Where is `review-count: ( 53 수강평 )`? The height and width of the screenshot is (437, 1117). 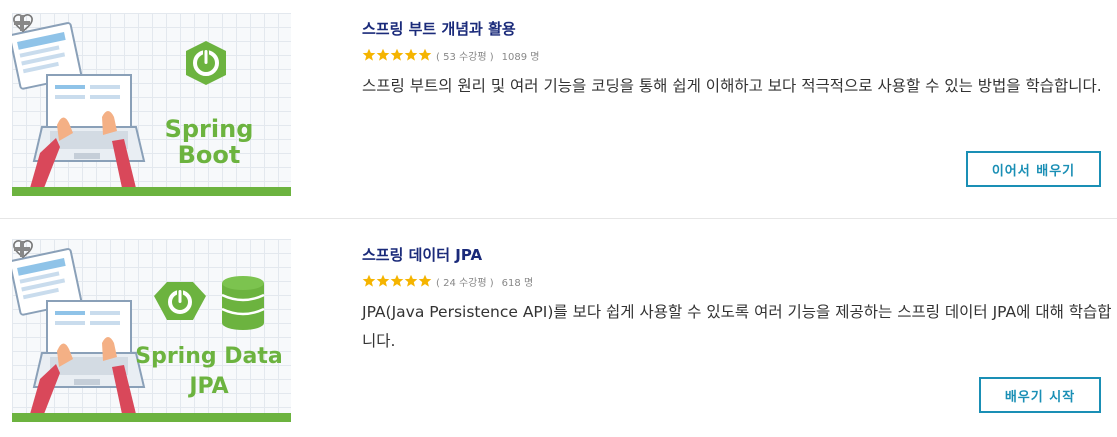
review-count: ( 53 수강평 ) is located at coordinates (465, 57).